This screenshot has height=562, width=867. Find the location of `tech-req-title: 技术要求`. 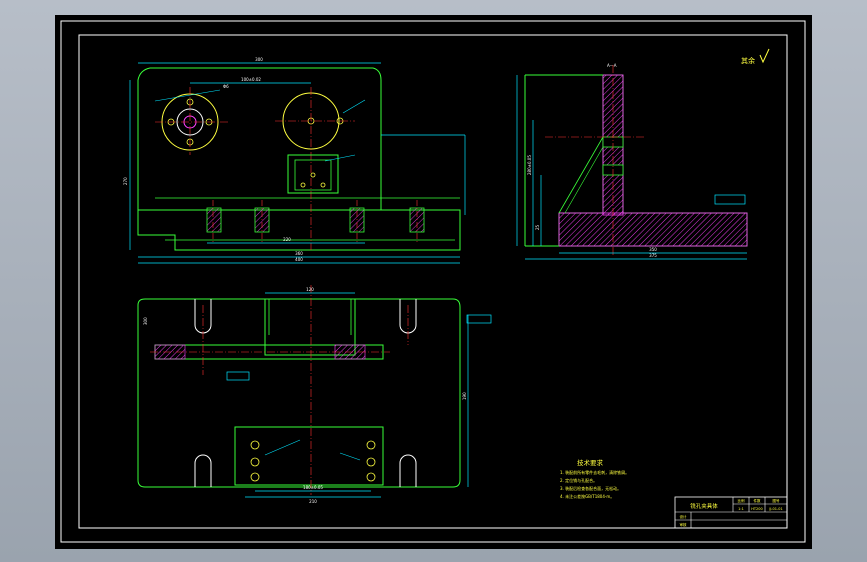

tech-req-title: 技术要求 is located at coordinates (590, 462).